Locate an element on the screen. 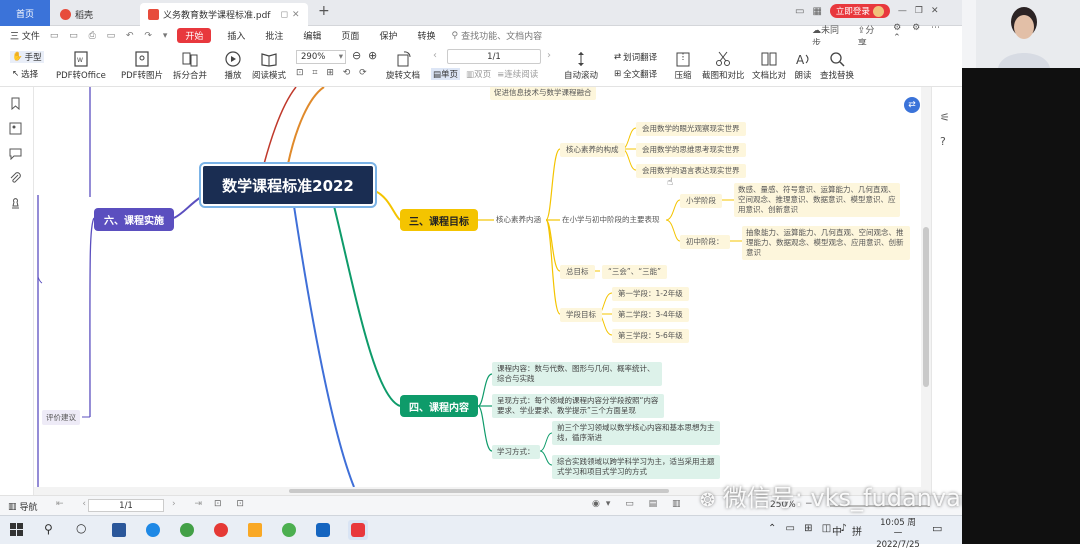 This screenshot has height=551, width=1080. quick-access-icons: ▭ ▭ ⎙ ▭ ↶ ↷ ▾ is located at coordinates (110, 36).